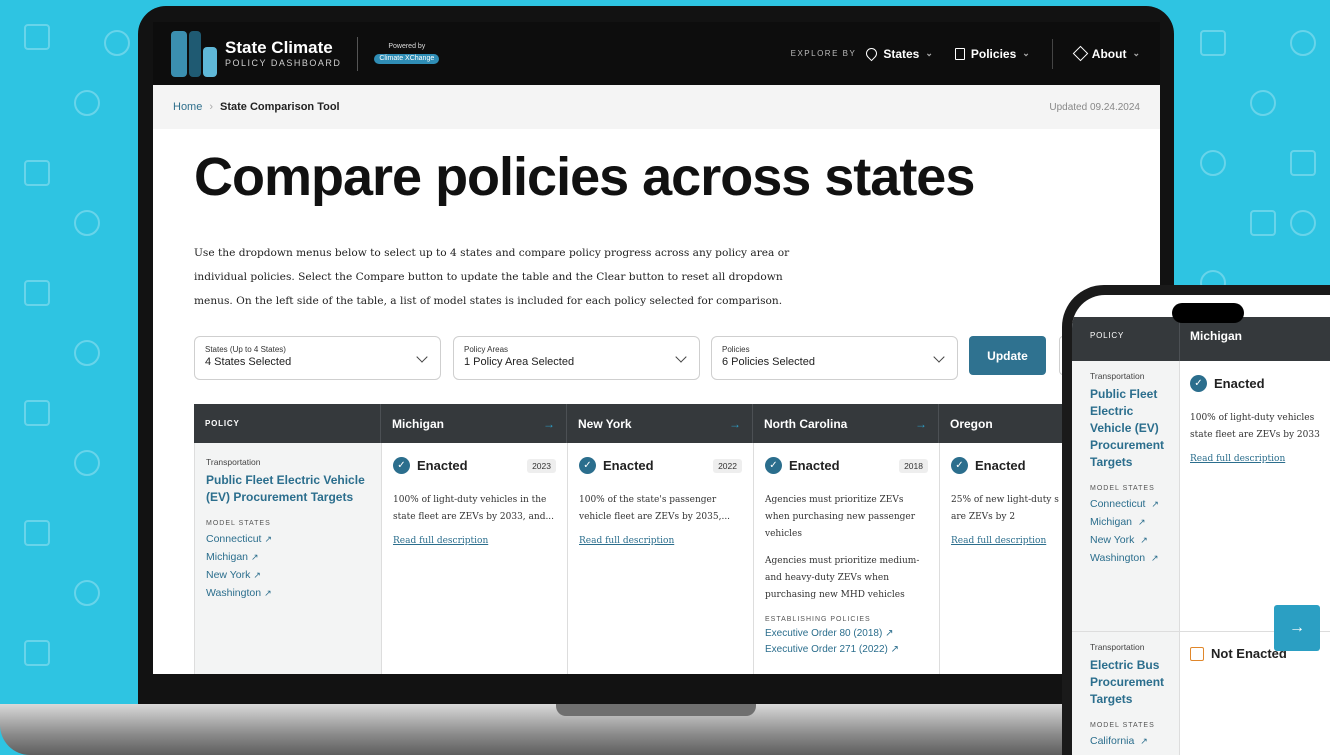 The height and width of the screenshot is (755, 1330). What do you see at coordinates (1007, 355) in the screenshot?
I see `update-button: Update` at bounding box center [1007, 355].